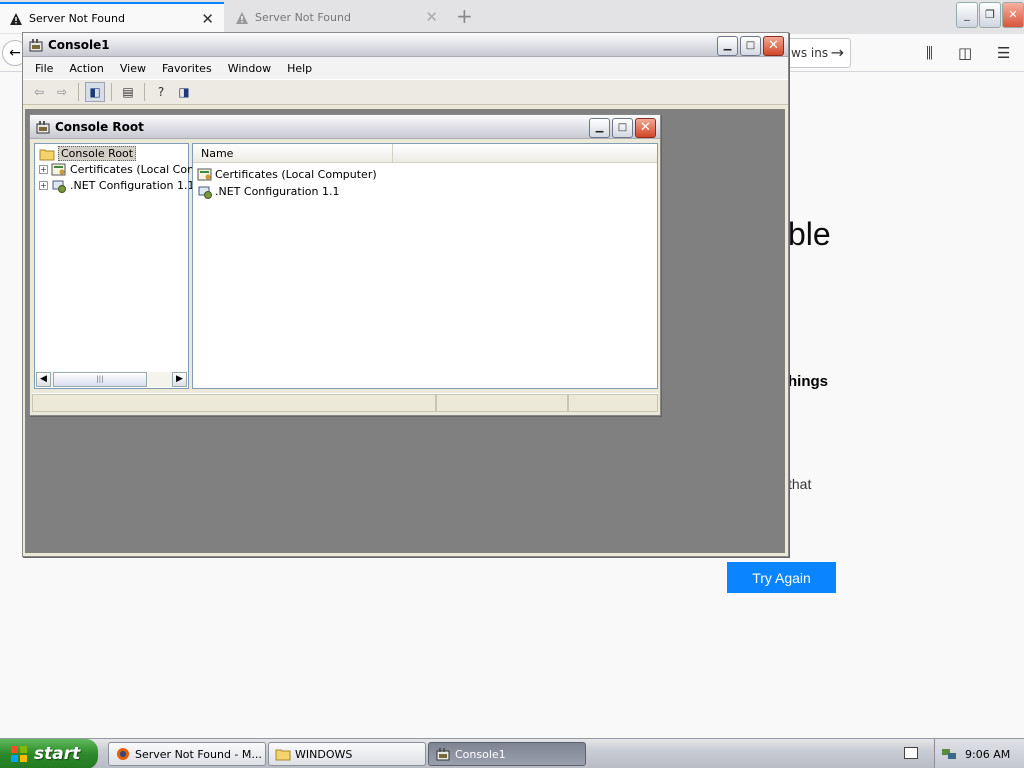 The width and height of the screenshot is (1024, 768). Describe the element at coordinates (277, 191) in the screenshot. I see `list-item-label: .NET Configuration 1.1` at that location.